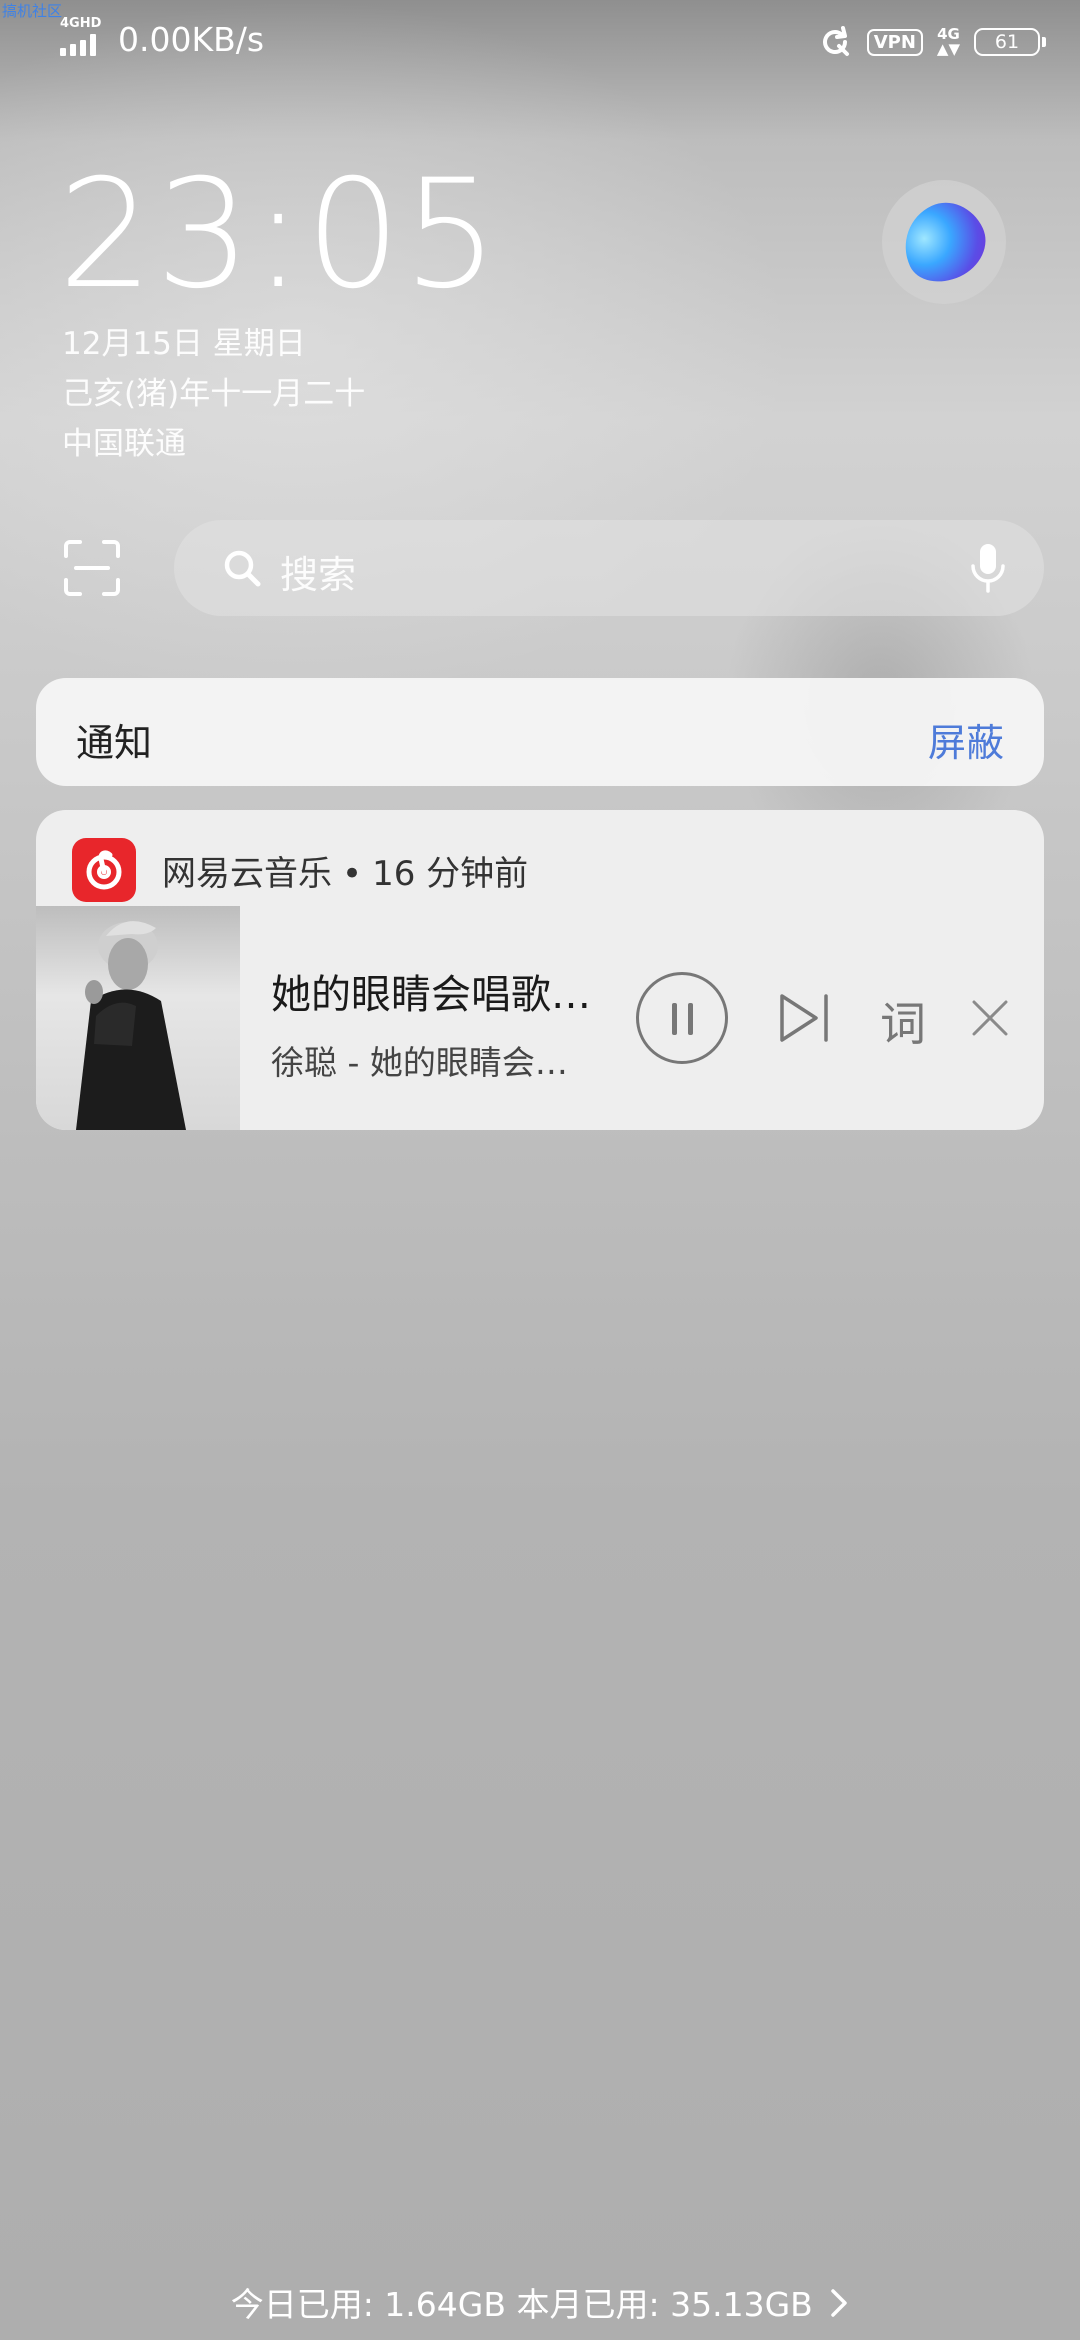 Image resolution: width=1080 pixels, height=2340 pixels. Describe the element at coordinates (114, 743) in the screenshot. I see `notification-title: 通知` at that location.